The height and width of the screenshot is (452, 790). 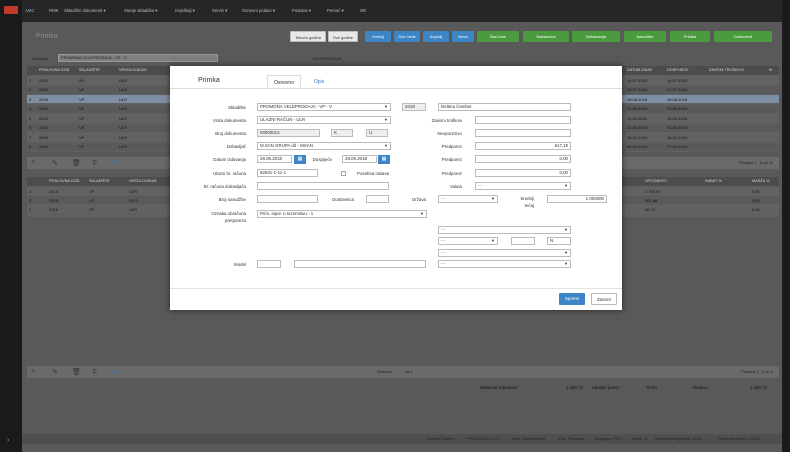 I want to click on current-year-button: Tekuća godina, so click(x=308, y=36).